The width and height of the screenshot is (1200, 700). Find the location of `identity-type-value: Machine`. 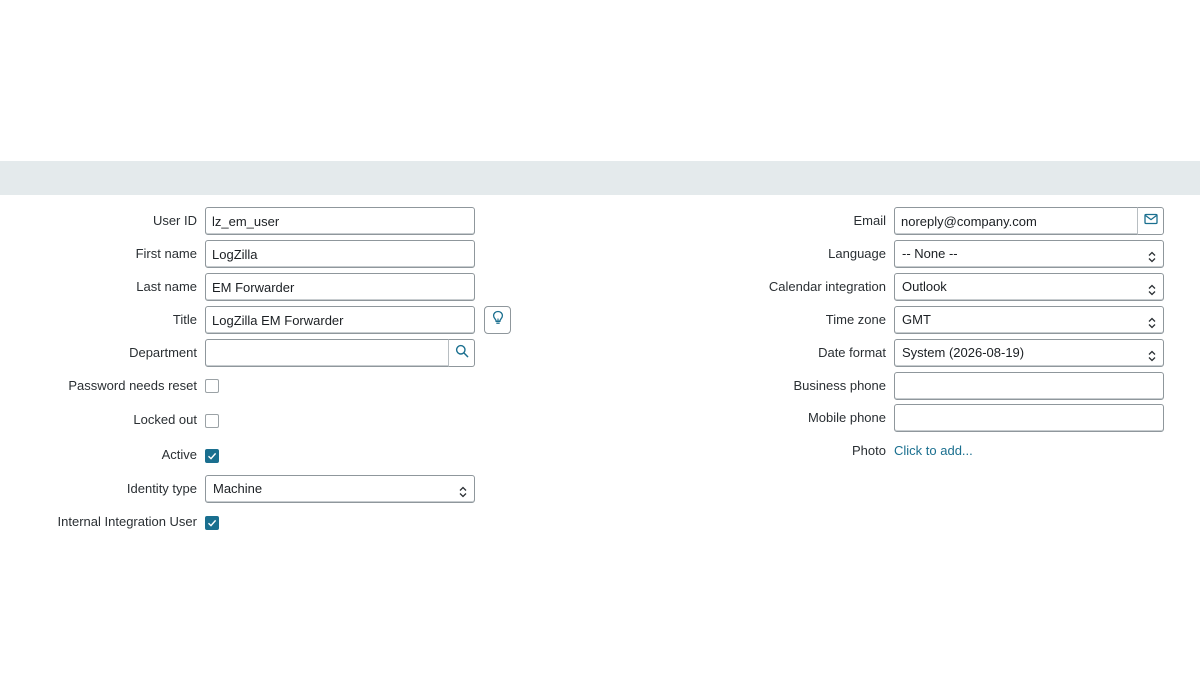

identity-type-value: Machine is located at coordinates (238, 488).